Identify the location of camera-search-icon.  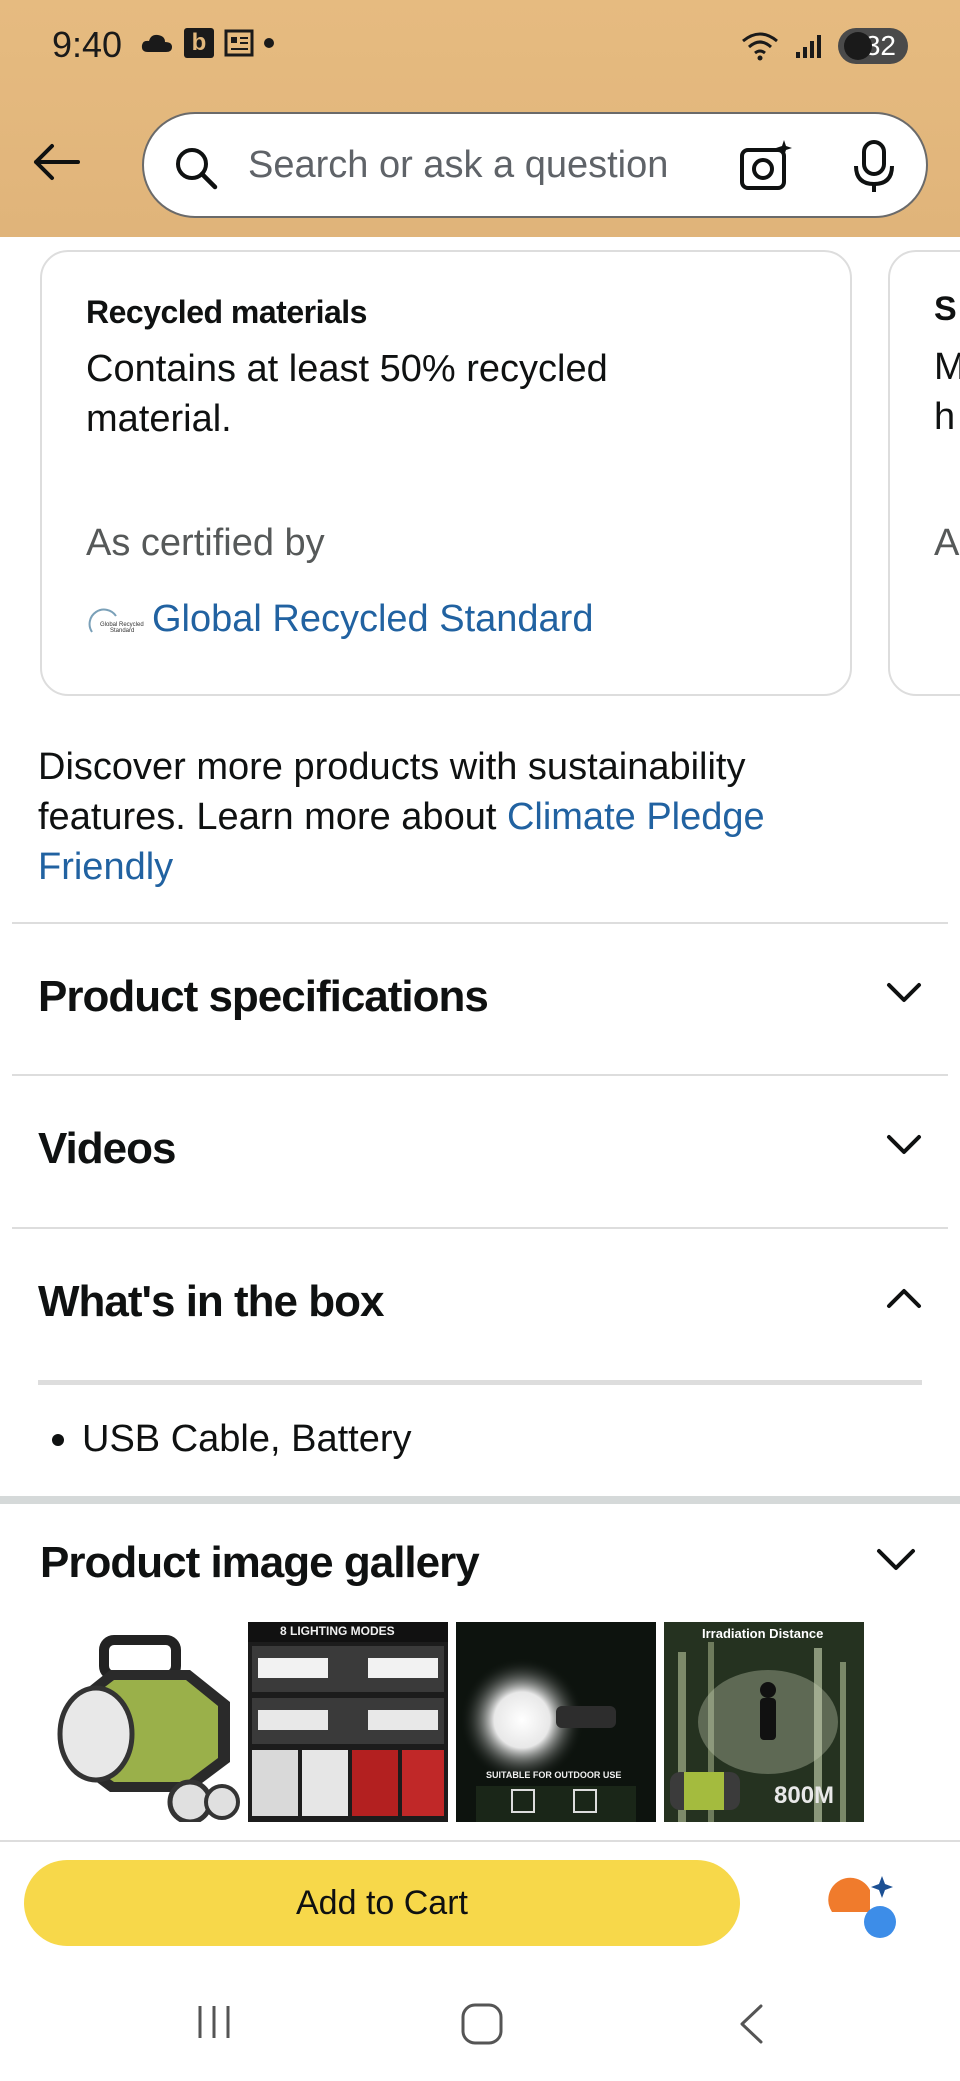
(766, 166).